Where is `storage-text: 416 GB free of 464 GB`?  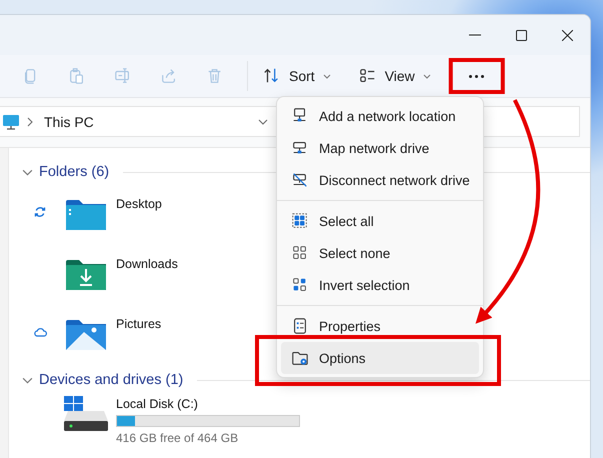
storage-text: 416 GB free of 464 GB is located at coordinates (178, 438).